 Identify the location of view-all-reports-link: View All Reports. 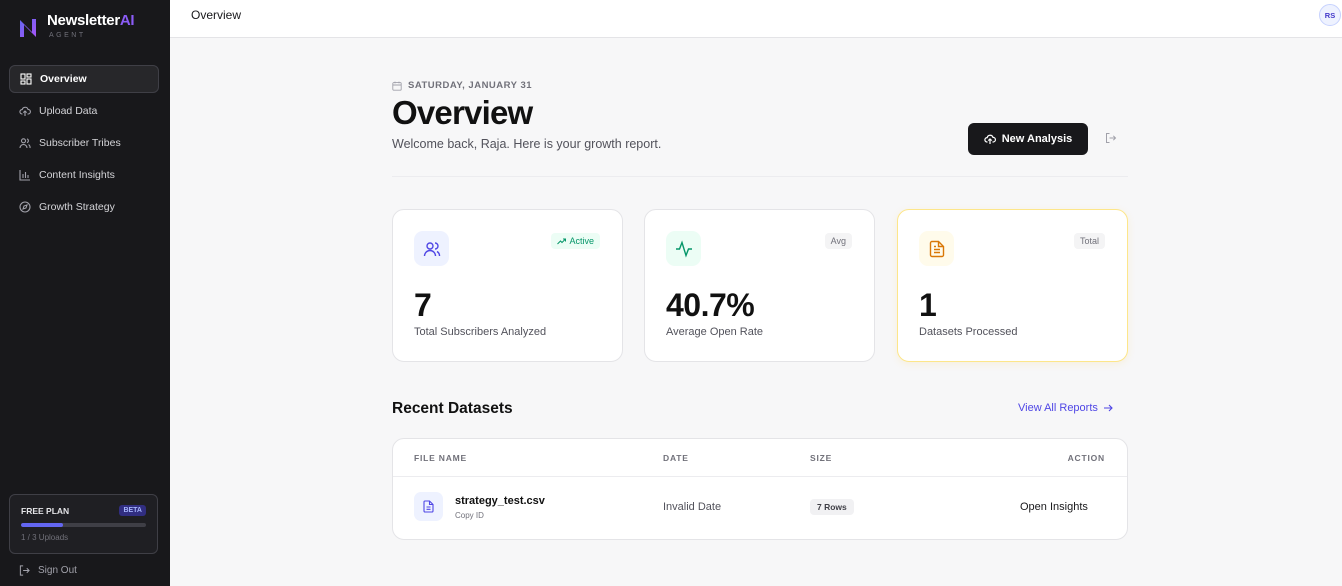
(1065, 408).